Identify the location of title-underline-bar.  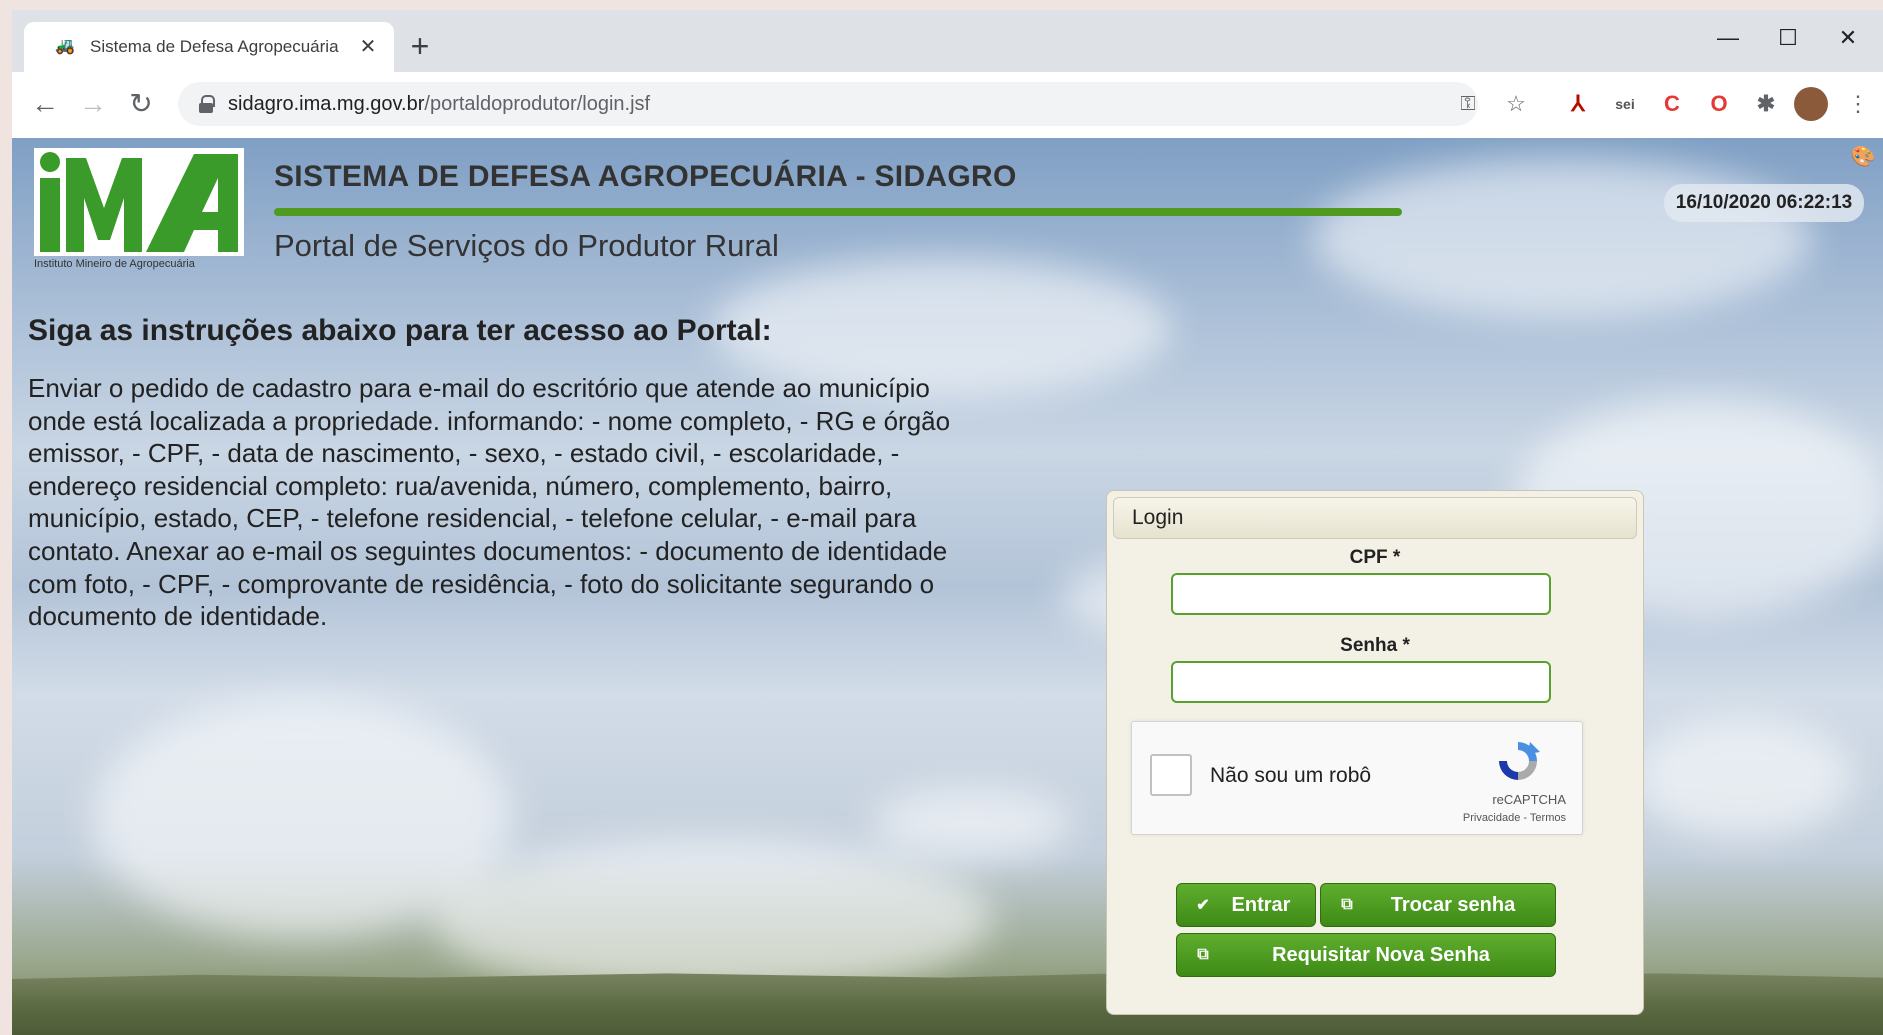
(838, 212).